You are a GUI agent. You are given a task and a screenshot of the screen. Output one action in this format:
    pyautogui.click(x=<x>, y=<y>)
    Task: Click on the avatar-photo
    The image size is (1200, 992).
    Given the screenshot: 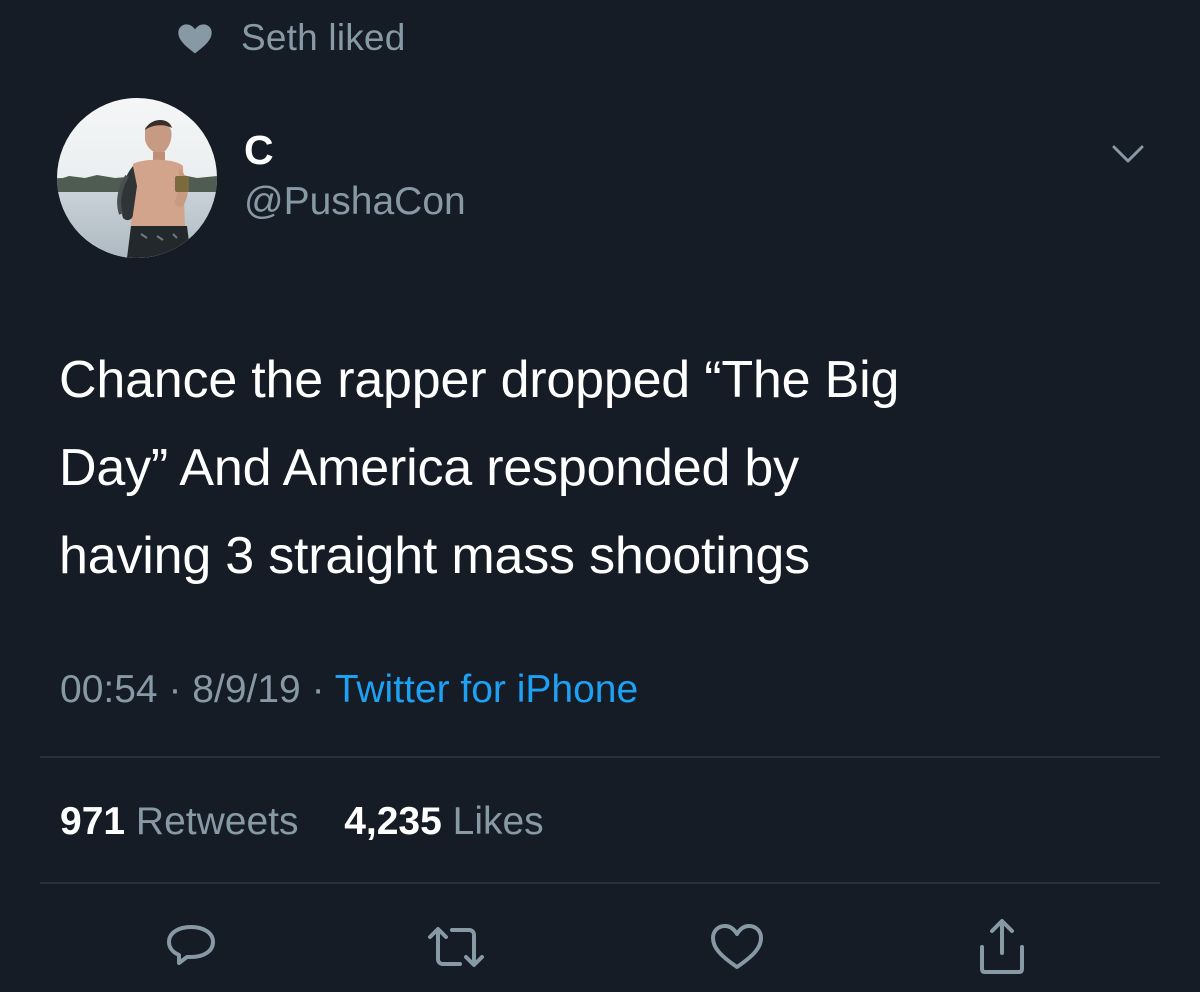 What is the action you would take?
    pyautogui.click(x=137, y=178)
    